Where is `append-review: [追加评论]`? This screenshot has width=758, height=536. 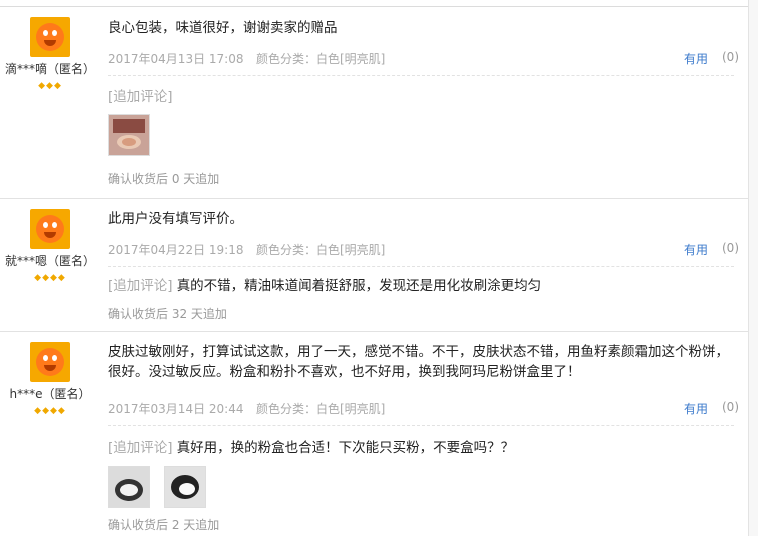 append-review: [追加评论] is located at coordinates (140, 95).